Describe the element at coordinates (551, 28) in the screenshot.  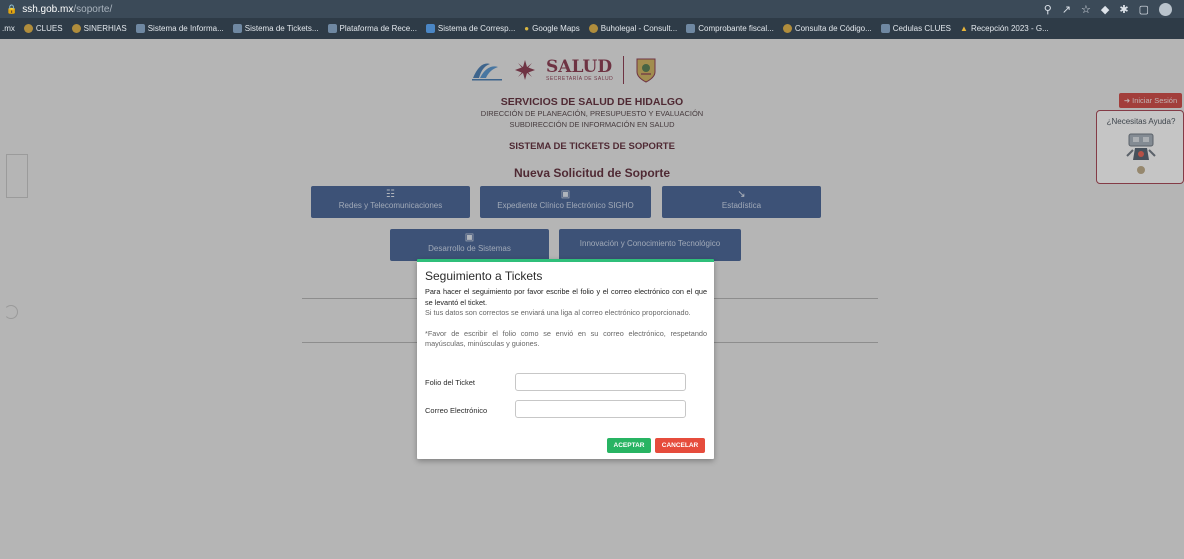
I see `bookmark-google-maps: ● Google Maps` at that location.